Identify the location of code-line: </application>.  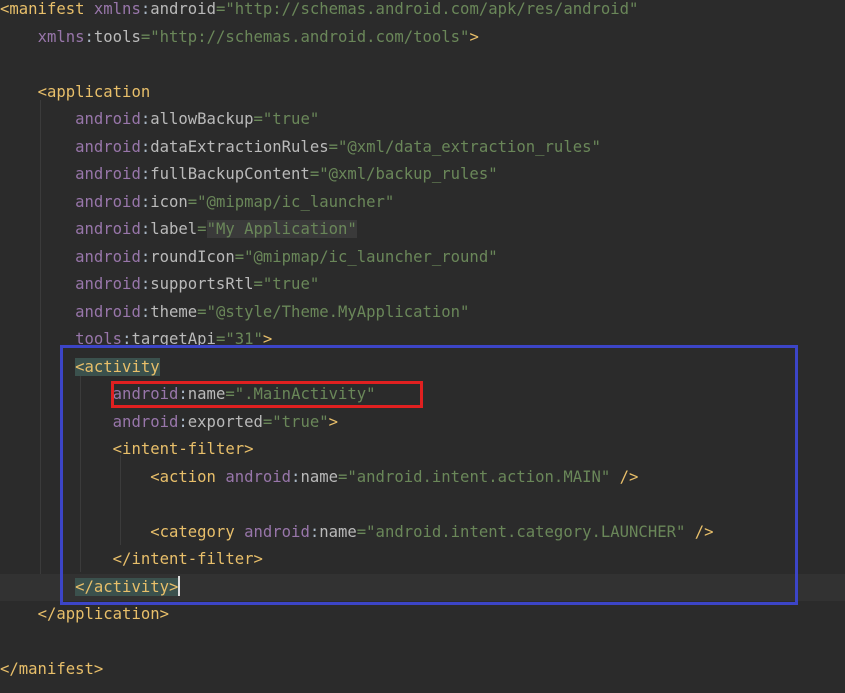
(422, 615).